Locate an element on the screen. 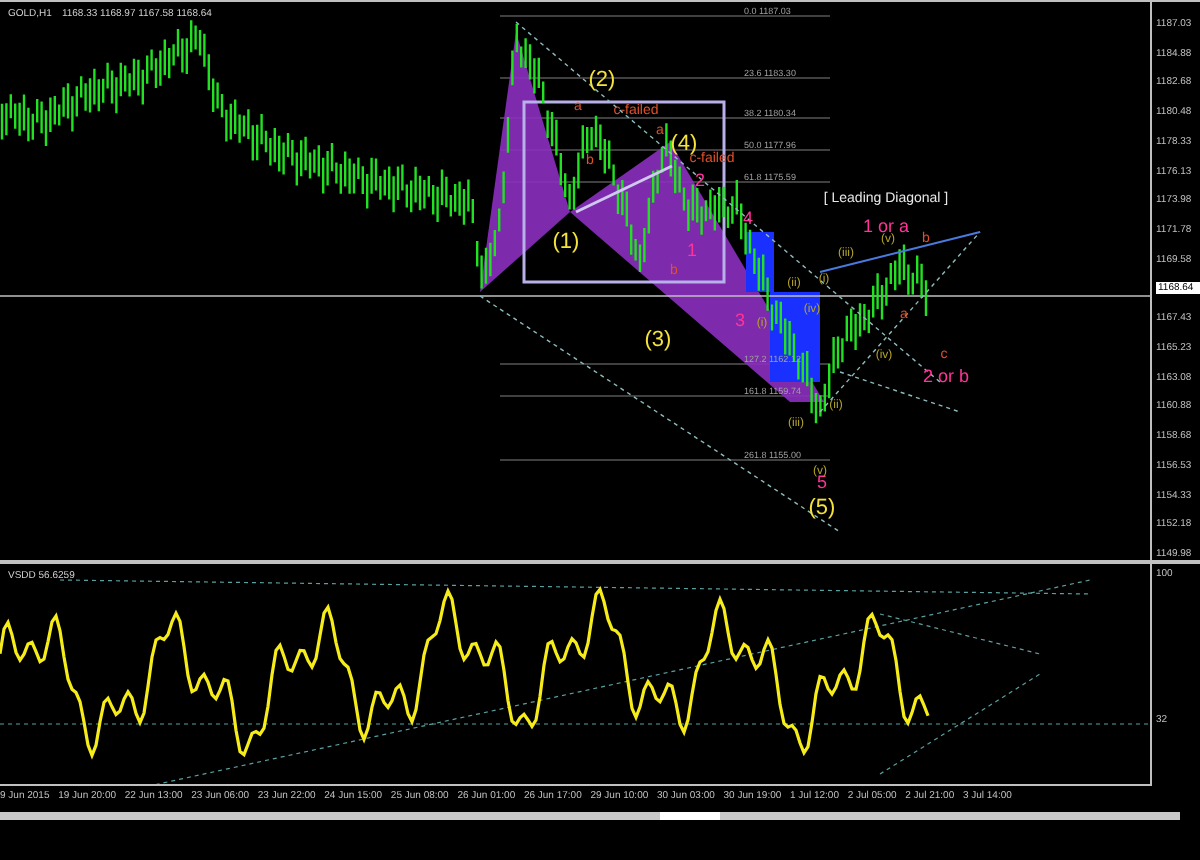 The height and width of the screenshot is (860, 1200). wave-label: (5) is located at coordinates (822, 508).